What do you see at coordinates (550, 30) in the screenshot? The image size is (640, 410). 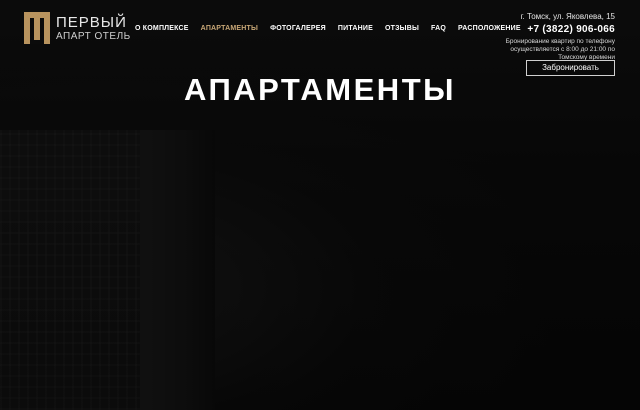 I see `phone-link: +7 (3822) 906-066` at bounding box center [550, 30].